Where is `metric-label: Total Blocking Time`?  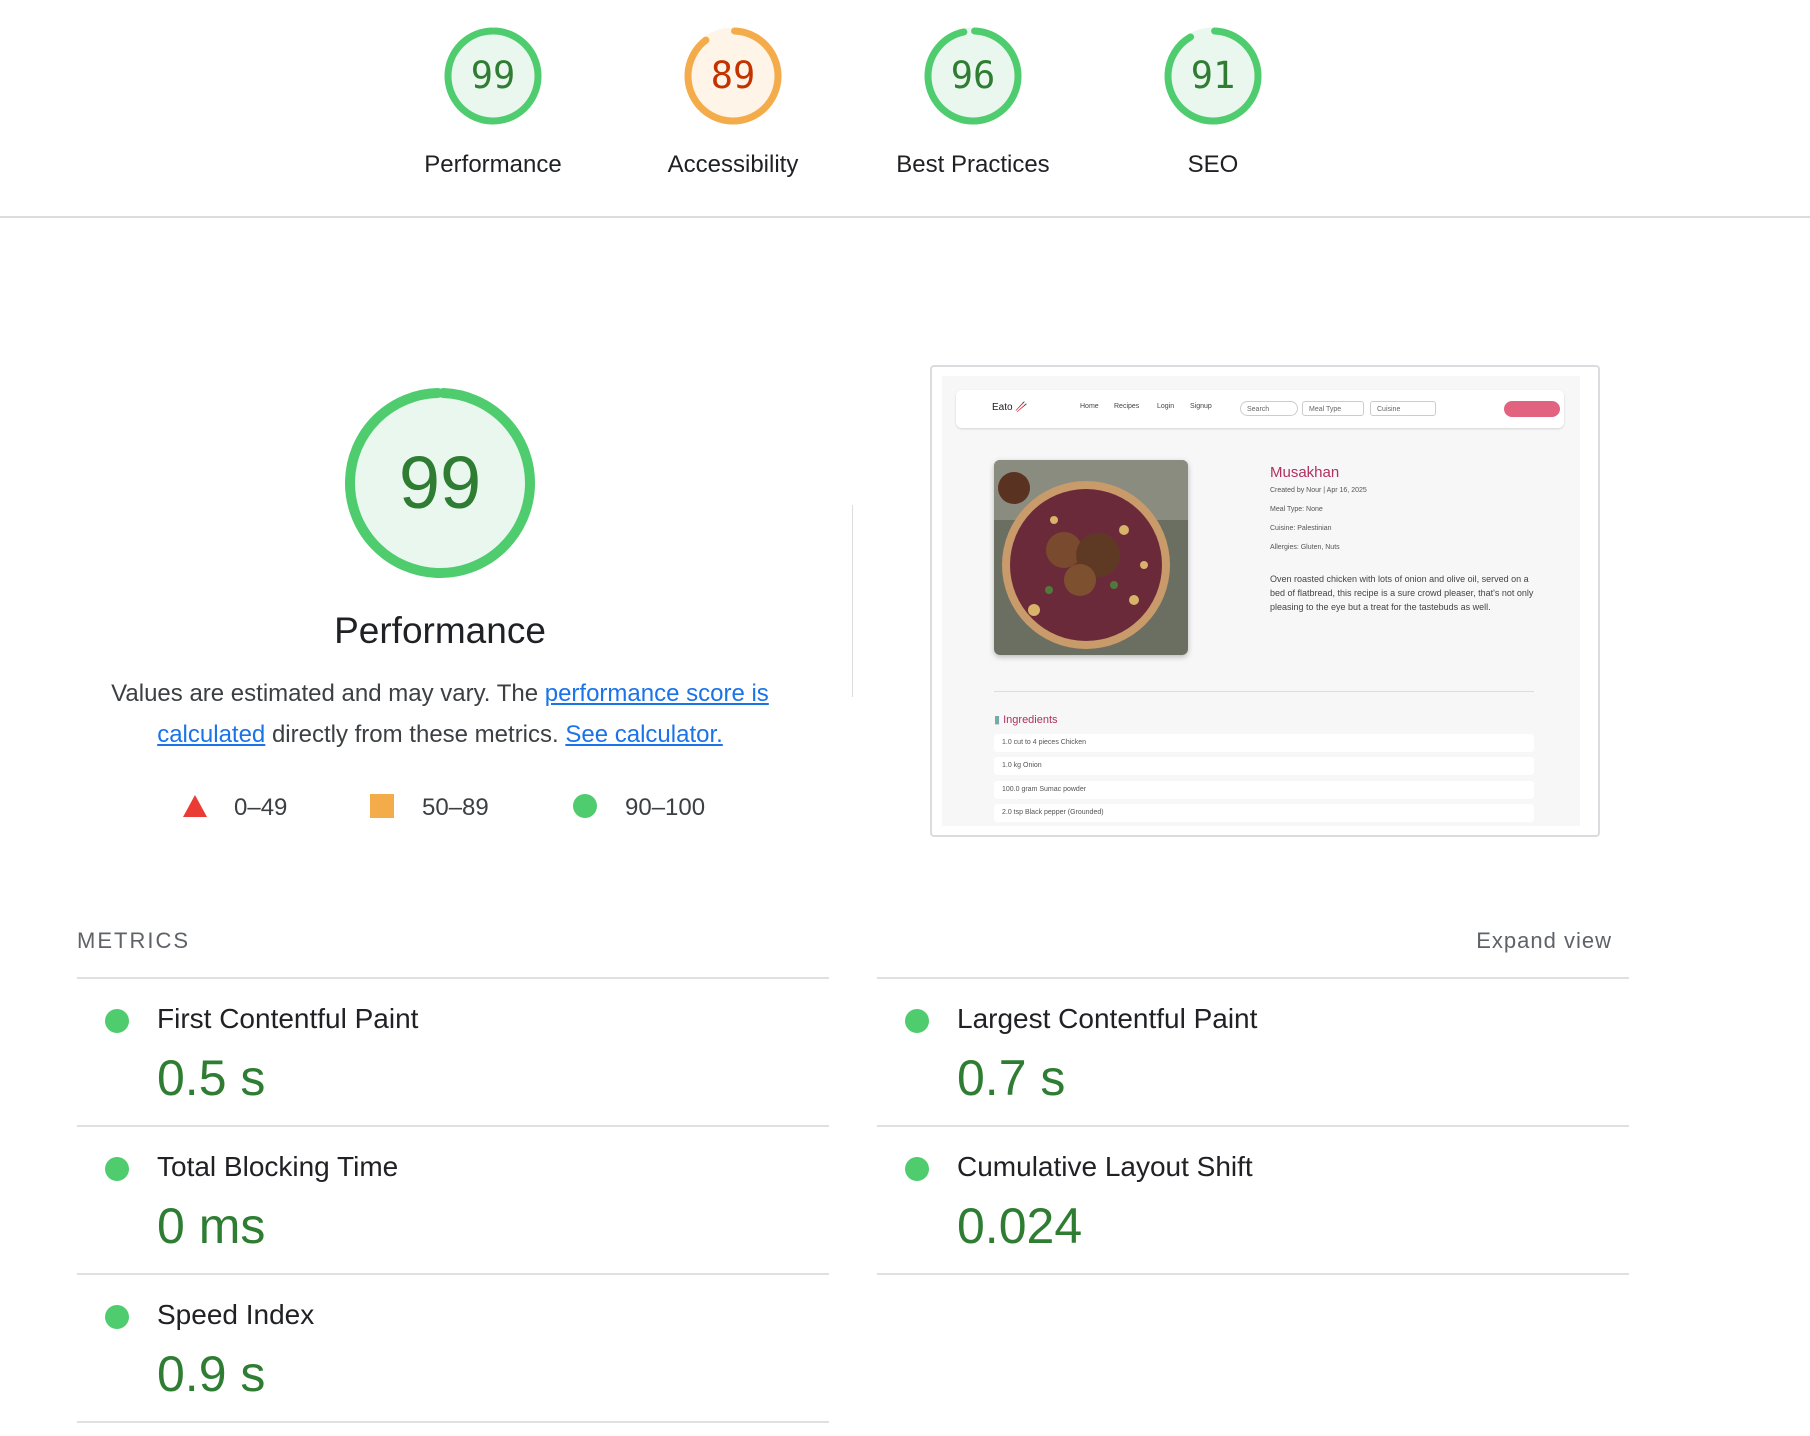 metric-label: Total Blocking Time is located at coordinates (278, 1166).